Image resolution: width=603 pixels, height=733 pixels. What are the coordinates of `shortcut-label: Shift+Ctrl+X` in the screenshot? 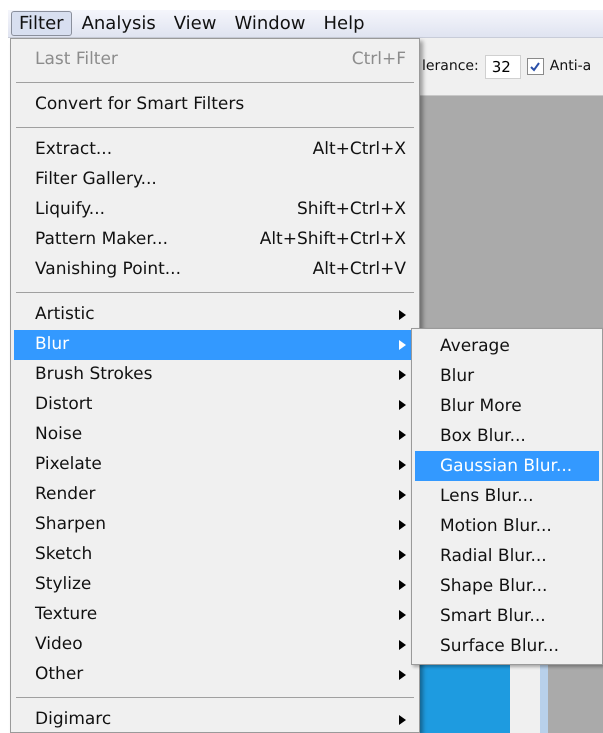 It's located at (351, 210).